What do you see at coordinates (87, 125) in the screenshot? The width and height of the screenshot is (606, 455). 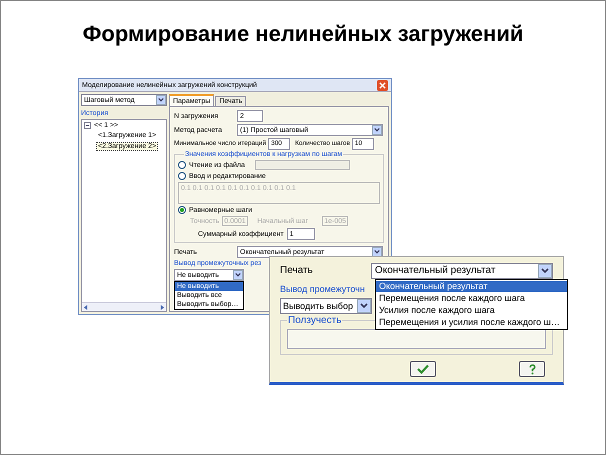 I see `tree-toggle` at bounding box center [87, 125].